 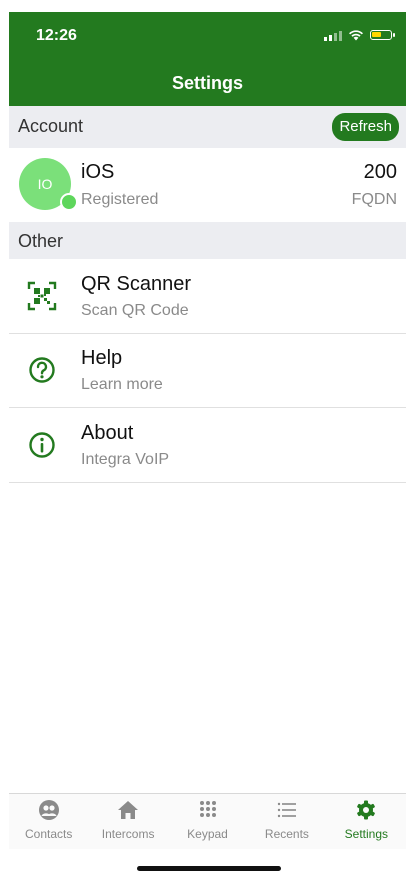 I want to click on list-icon, so click(x=286, y=810).